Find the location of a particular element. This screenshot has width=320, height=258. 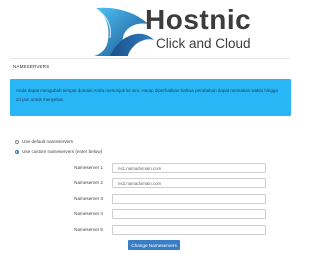

nameserver-2-input is located at coordinates (189, 183).